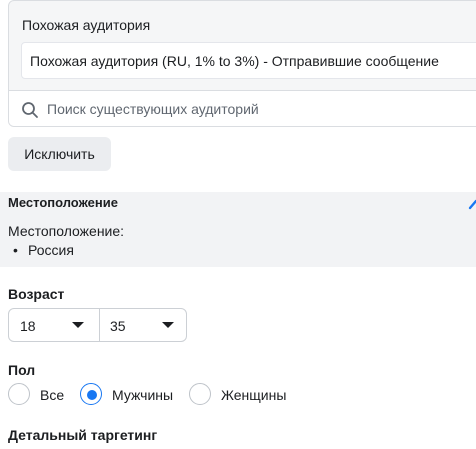 This screenshot has width=476, height=449. What do you see at coordinates (86, 25) in the screenshot?
I see `custom-audience-heading: Похожая аудитория` at bounding box center [86, 25].